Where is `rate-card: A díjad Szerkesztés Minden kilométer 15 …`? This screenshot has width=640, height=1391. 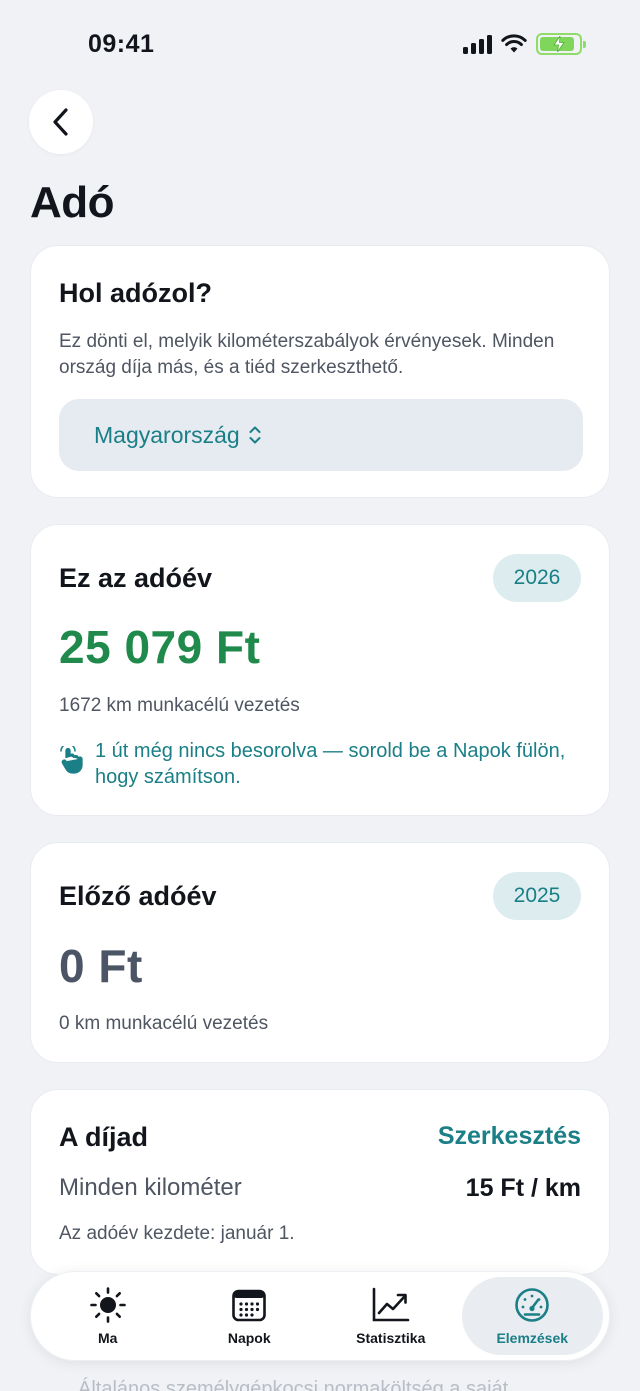
rate-card: A díjad Szerkesztés Minden kilométer 15 … is located at coordinates (320, 1182).